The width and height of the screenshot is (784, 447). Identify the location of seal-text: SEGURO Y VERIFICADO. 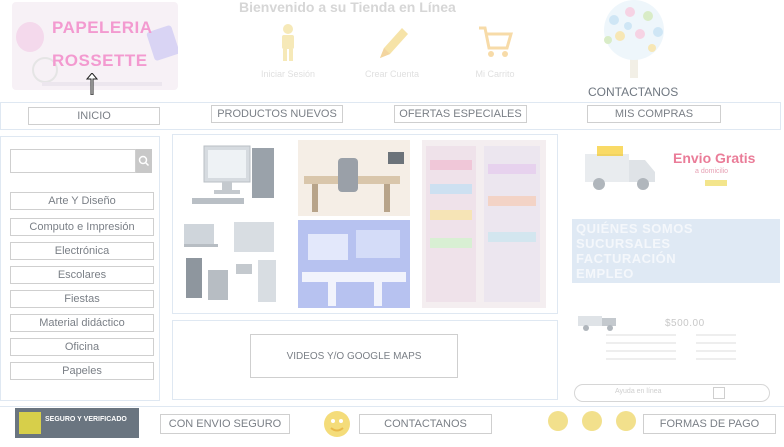
(86, 419).